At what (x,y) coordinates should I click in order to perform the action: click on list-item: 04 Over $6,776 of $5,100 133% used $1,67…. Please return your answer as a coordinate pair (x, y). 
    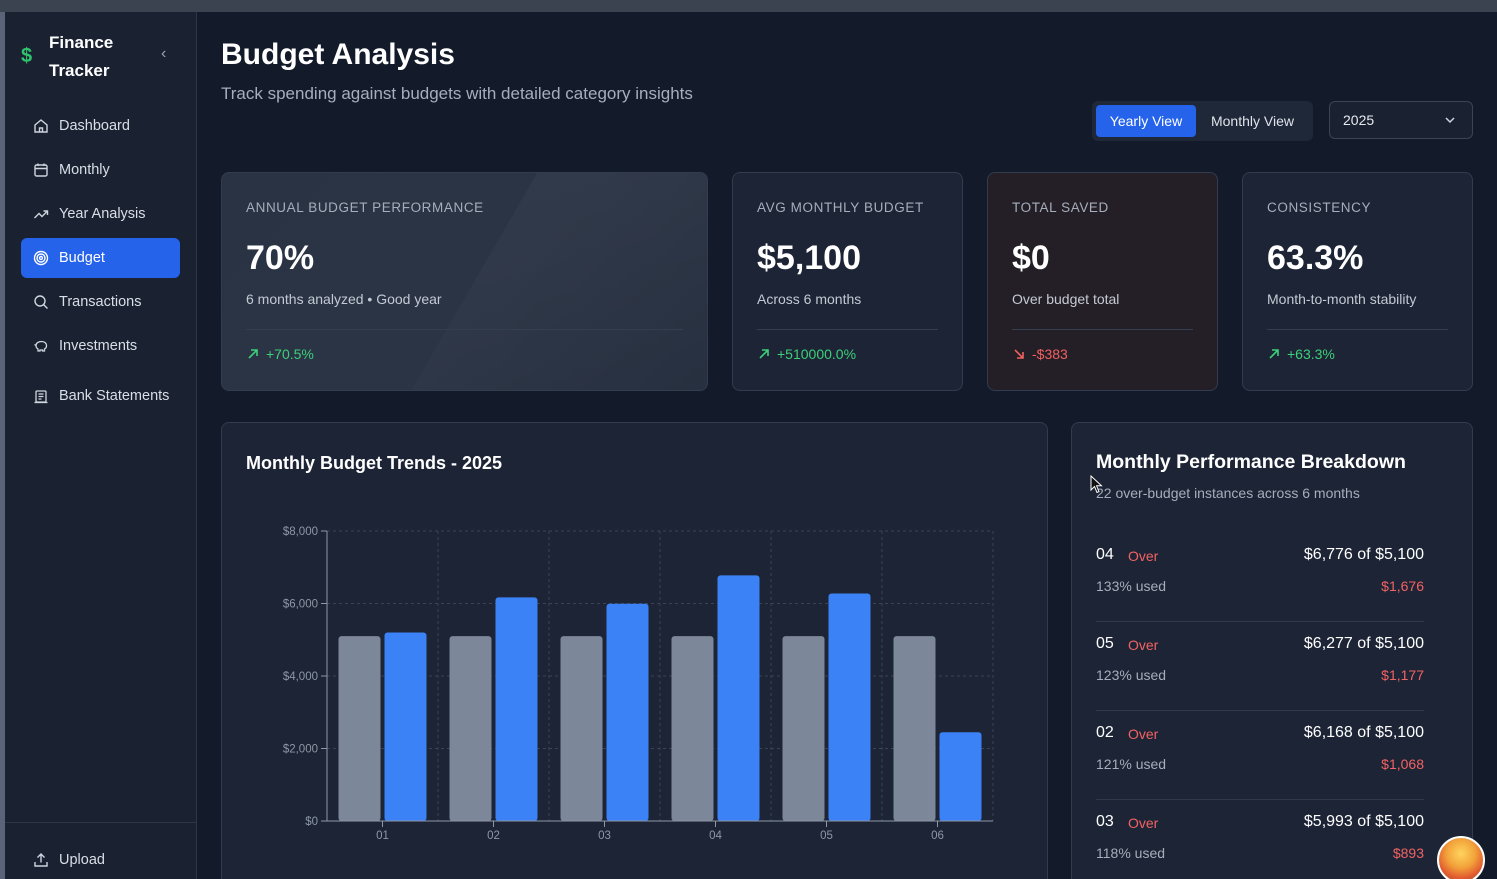
    Looking at the image, I should click on (1260, 577).